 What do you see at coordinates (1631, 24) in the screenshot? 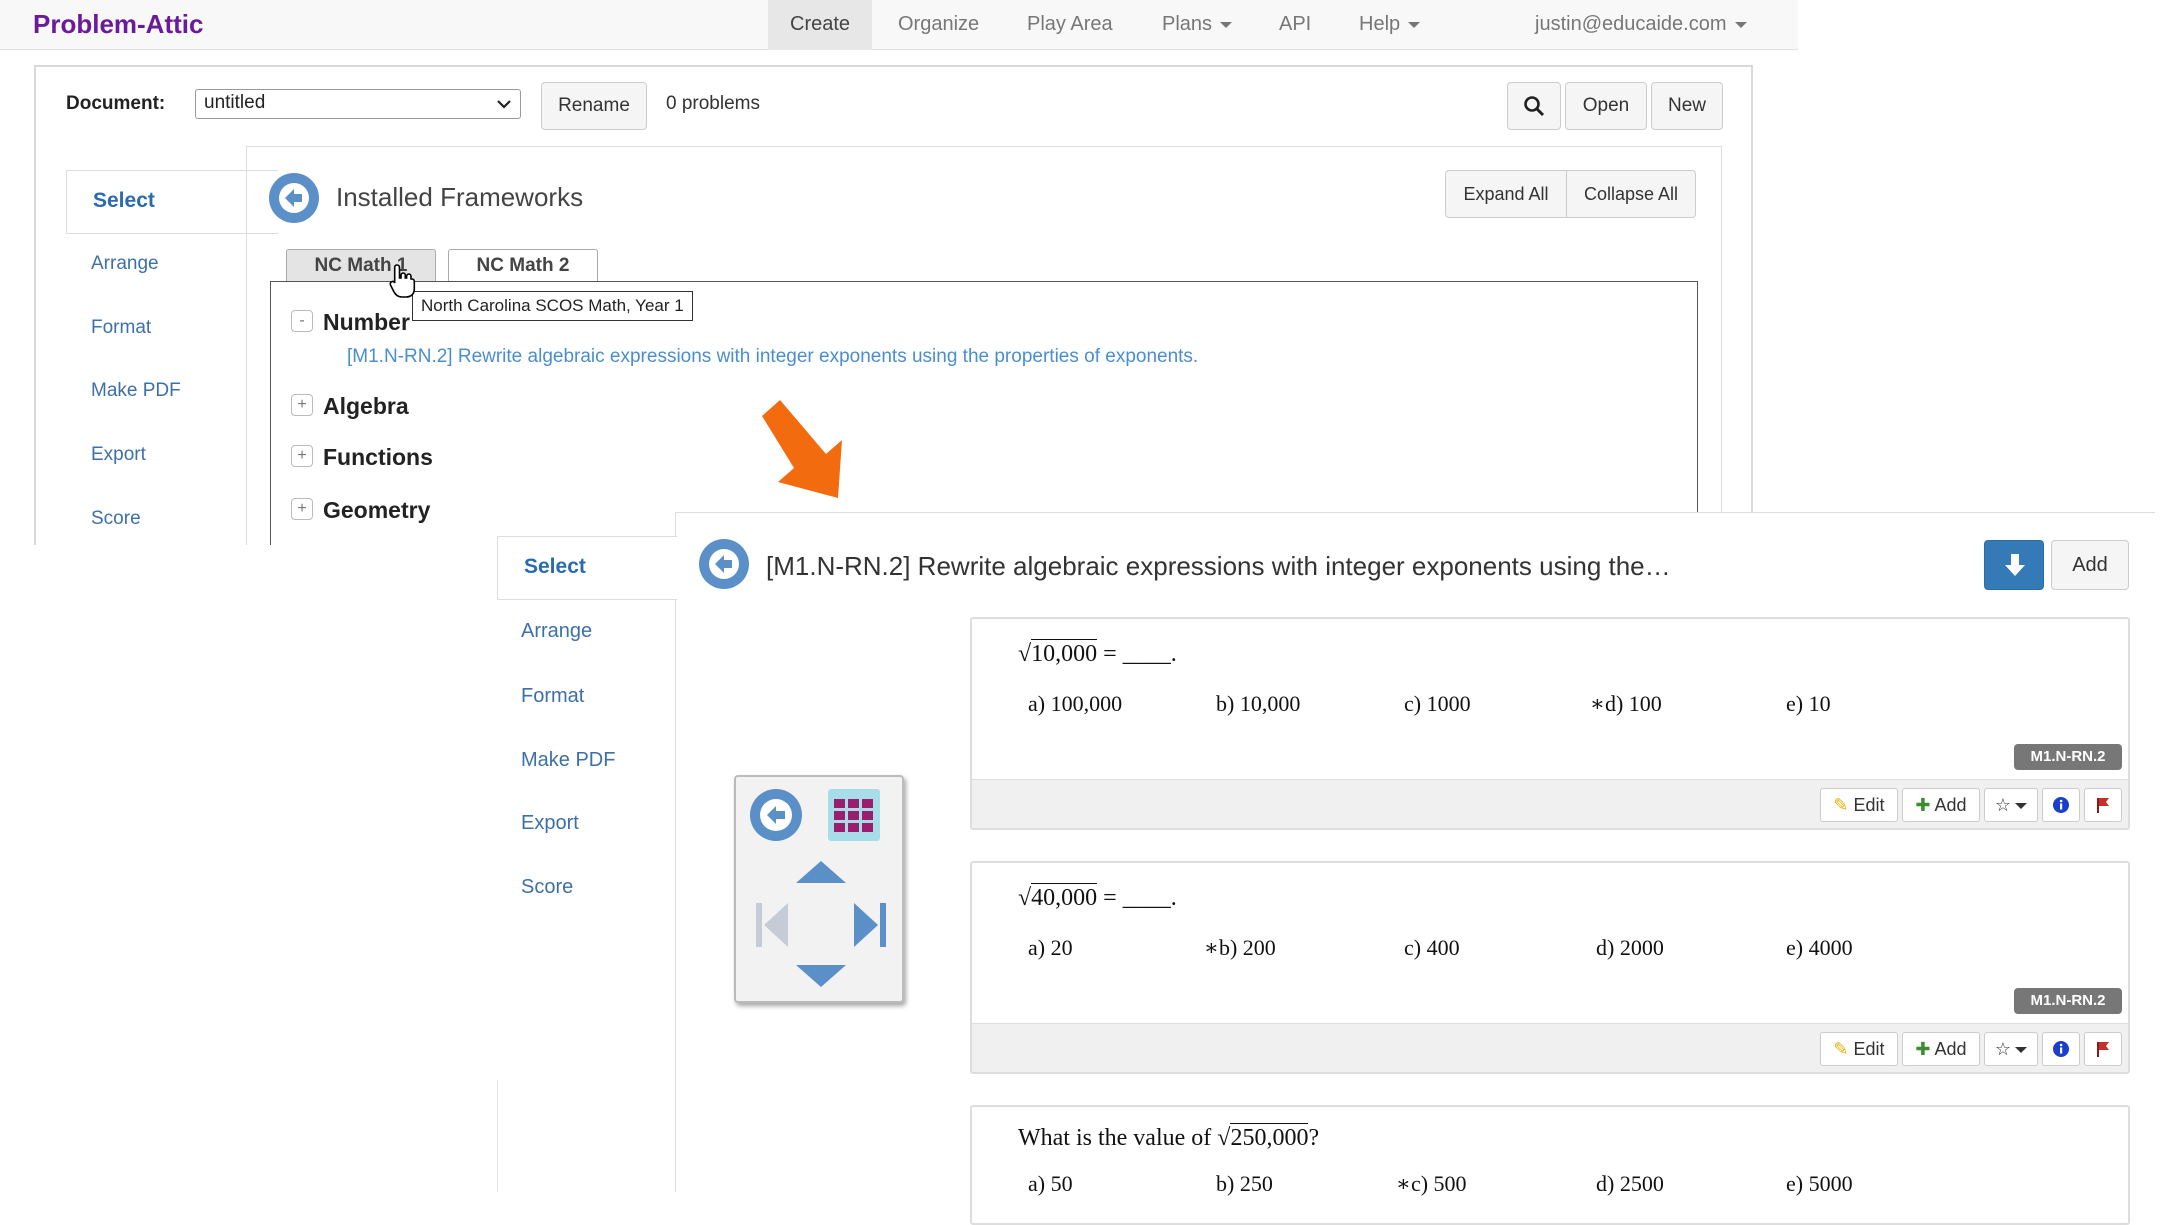
I see `user-email: justin@educaide.com` at bounding box center [1631, 24].